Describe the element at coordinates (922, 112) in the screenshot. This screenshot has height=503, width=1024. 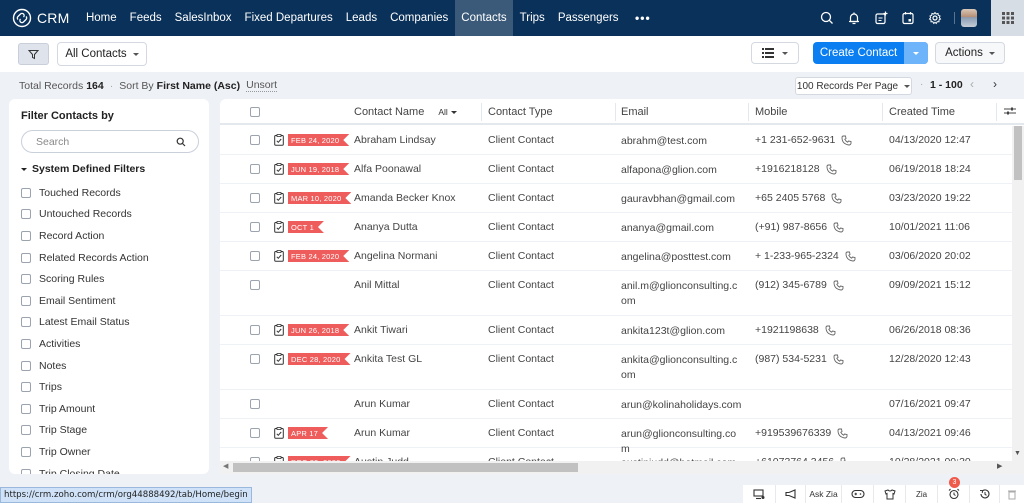
I see `column-created-time: Created Time` at that location.